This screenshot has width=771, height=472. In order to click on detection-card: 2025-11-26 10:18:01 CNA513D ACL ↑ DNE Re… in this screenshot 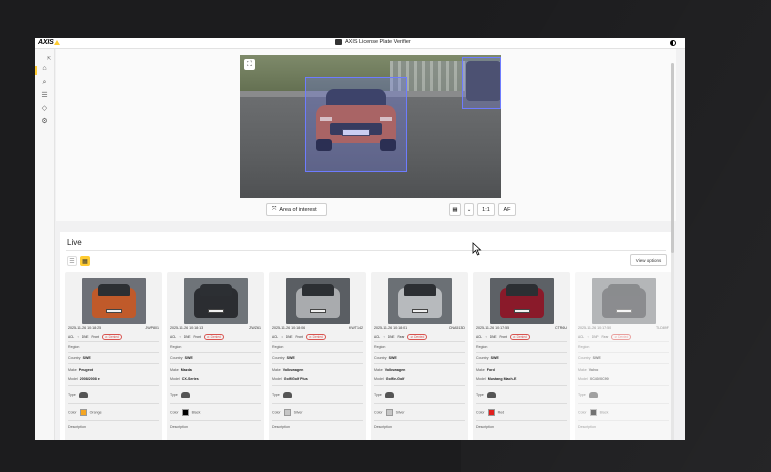, I will do `click(419, 356)`.